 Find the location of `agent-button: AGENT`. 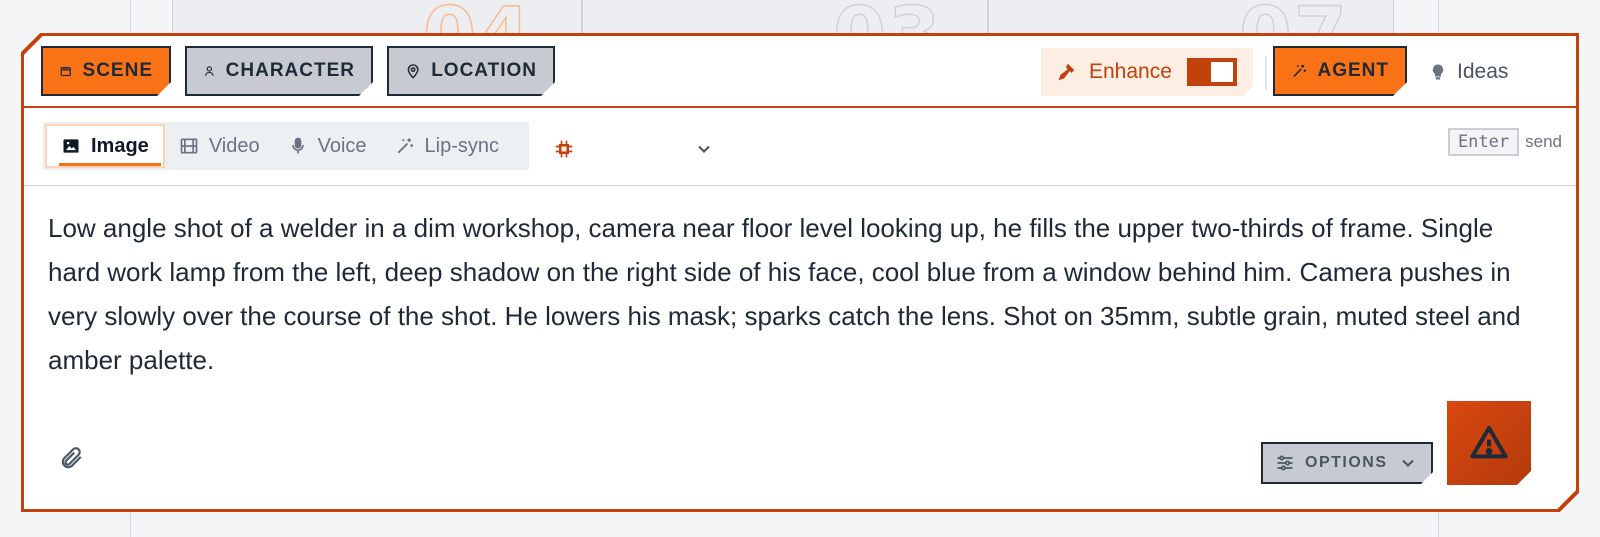

agent-button: AGENT is located at coordinates (1340, 71).